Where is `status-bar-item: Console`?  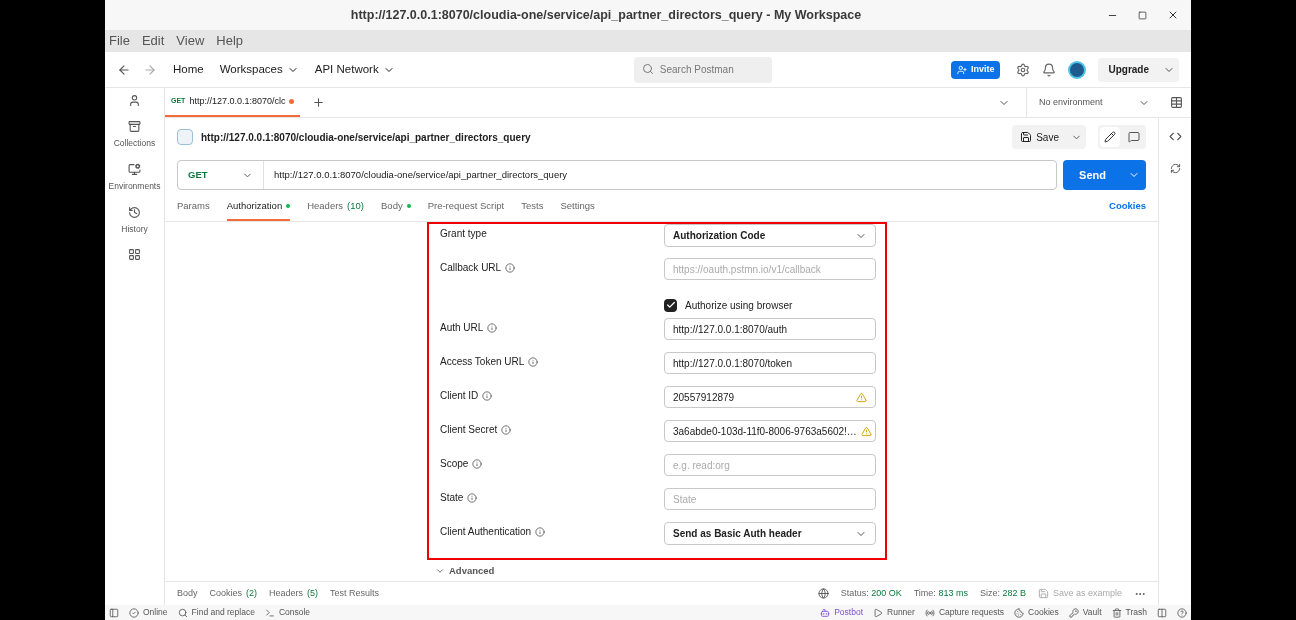 status-bar-item: Console is located at coordinates (287, 612).